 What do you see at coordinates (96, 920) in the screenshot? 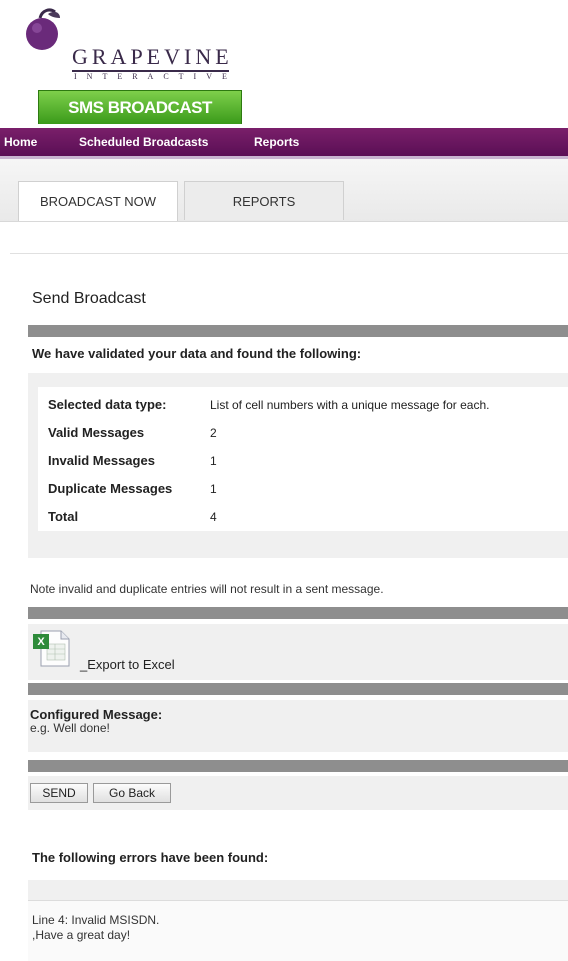
I see `error-line-1: Line 4: Invalid MSISDN.` at bounding box center [96, 920].